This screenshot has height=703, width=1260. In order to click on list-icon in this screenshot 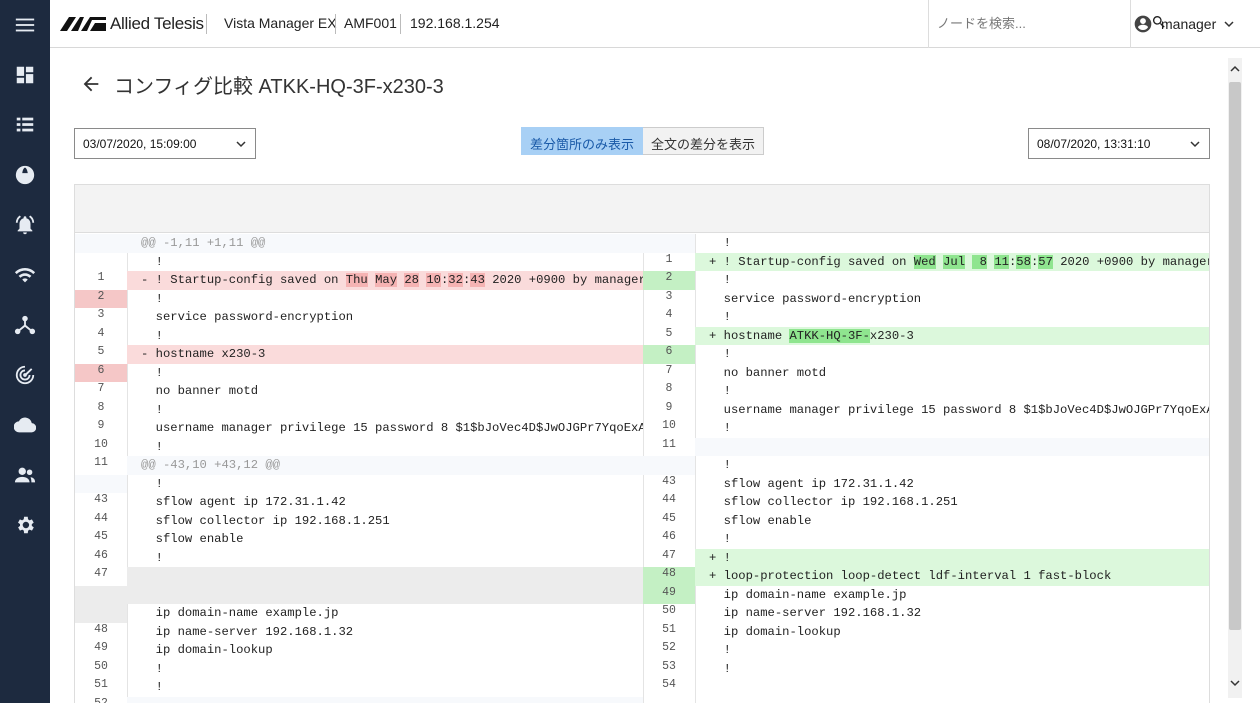, I will do `click(25, 125)`.